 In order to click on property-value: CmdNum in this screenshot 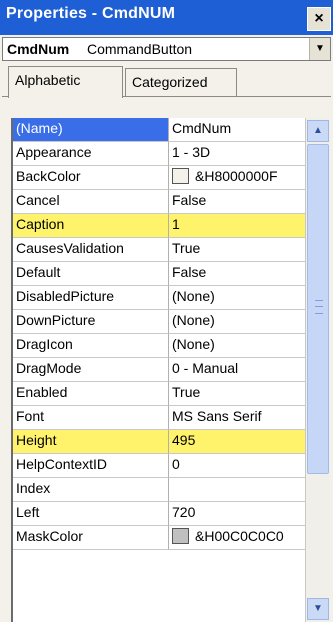, I will do `click(242, 130)`.